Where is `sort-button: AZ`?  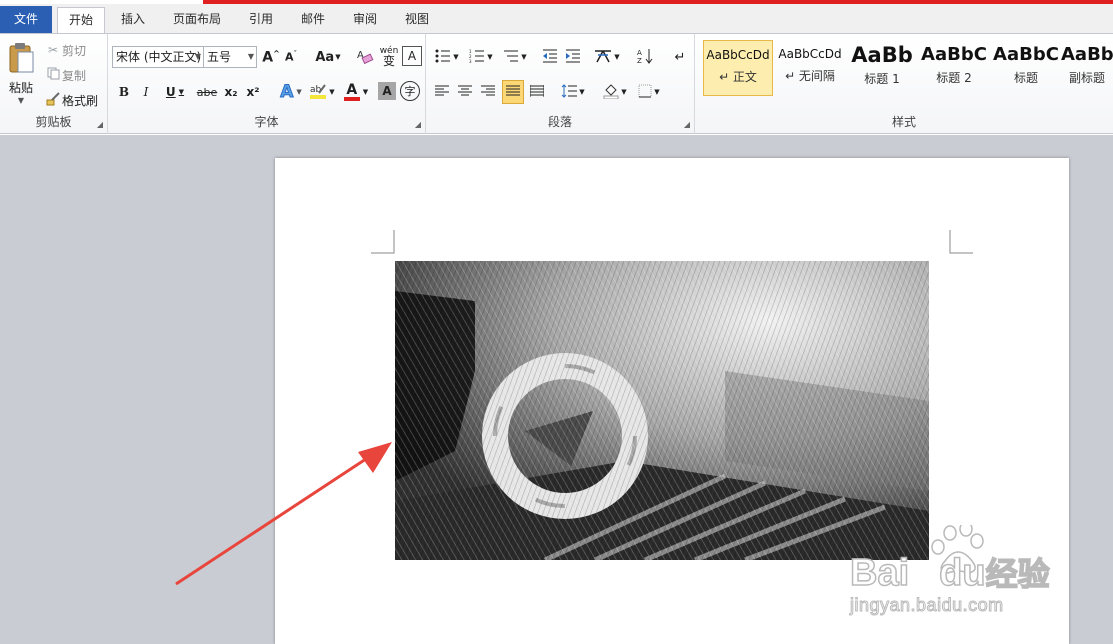
sort-button: AZ is located at coordinates (645, 57).